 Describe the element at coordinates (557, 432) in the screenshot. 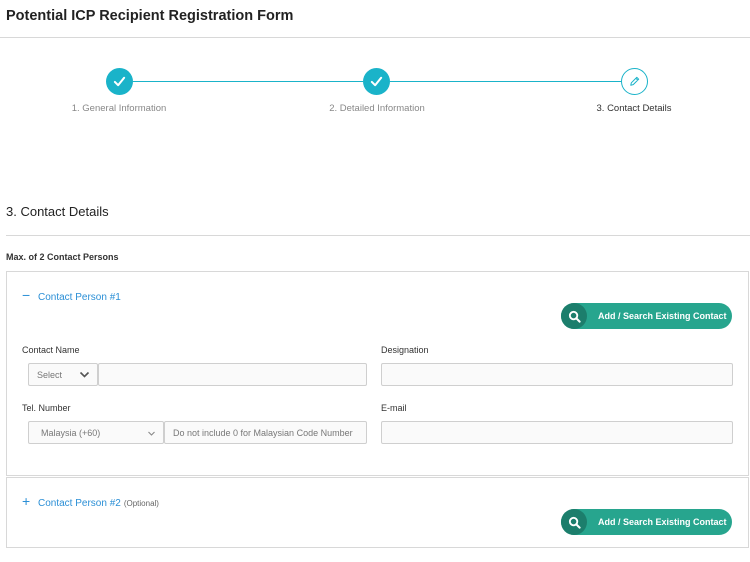

I see `email-input` at that location.